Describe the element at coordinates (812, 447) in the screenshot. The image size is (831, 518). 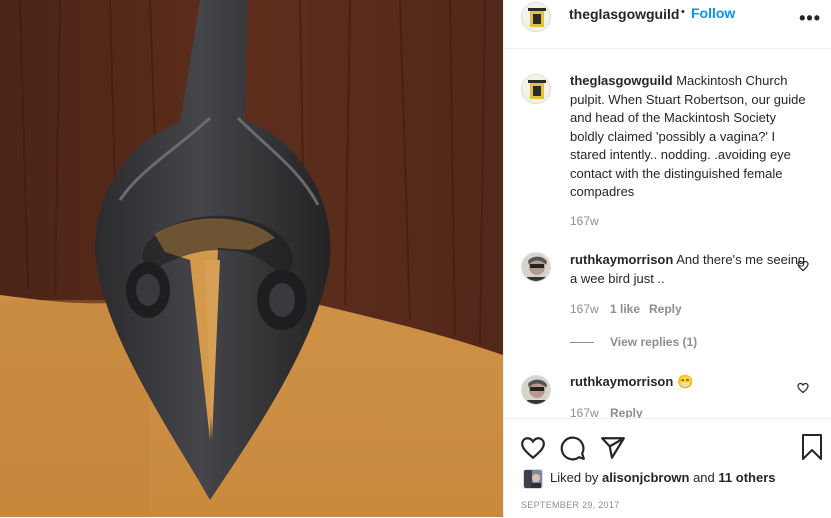
I see `save-bookmark-icon` at that location.